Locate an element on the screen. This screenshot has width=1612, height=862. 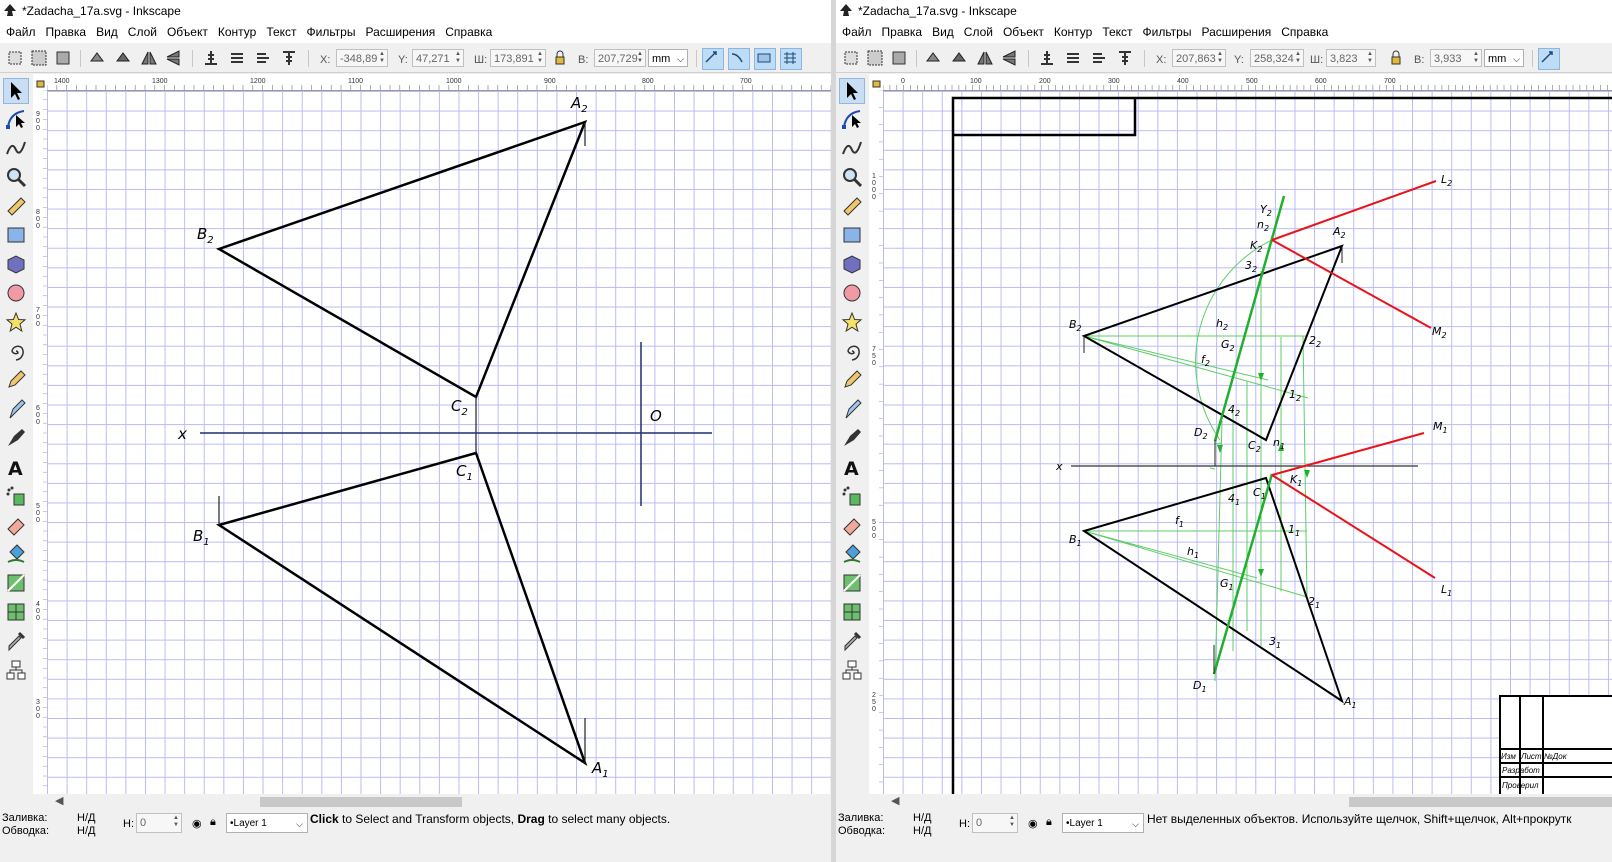
menu-filters: Фильтры is located at coordinates (1167, 32).